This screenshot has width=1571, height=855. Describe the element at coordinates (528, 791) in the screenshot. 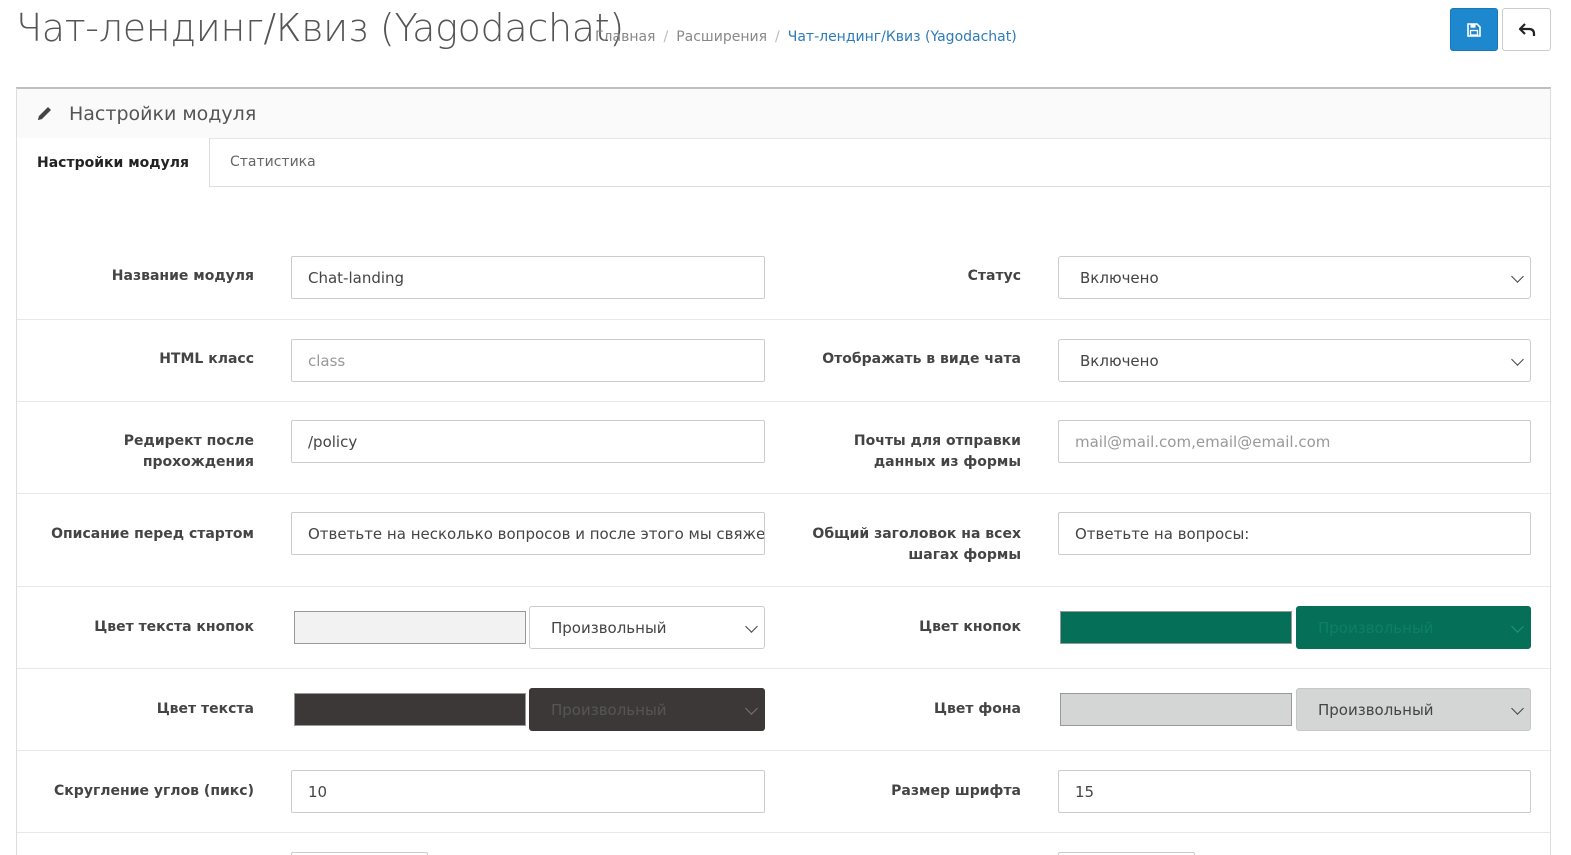

I see `border-radius-input: 10` at that location.